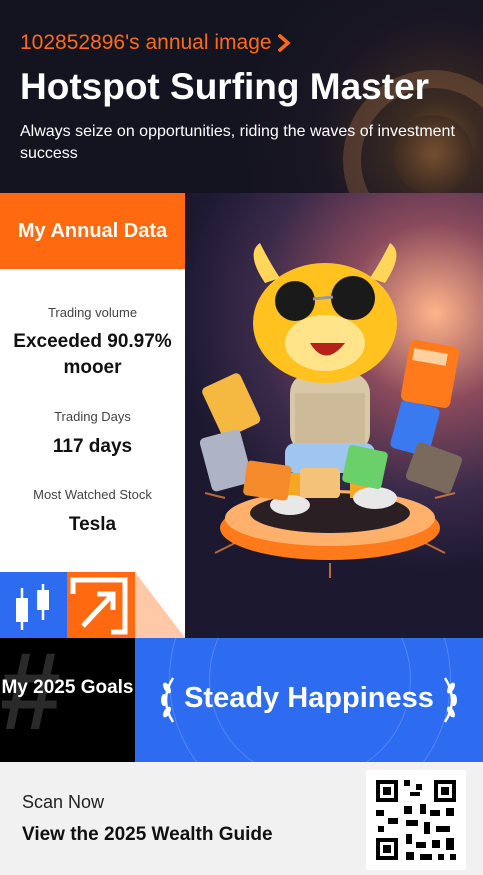 The image size is (483, 875). I want to click on arrow-up-right-icon, so click(99, 606).